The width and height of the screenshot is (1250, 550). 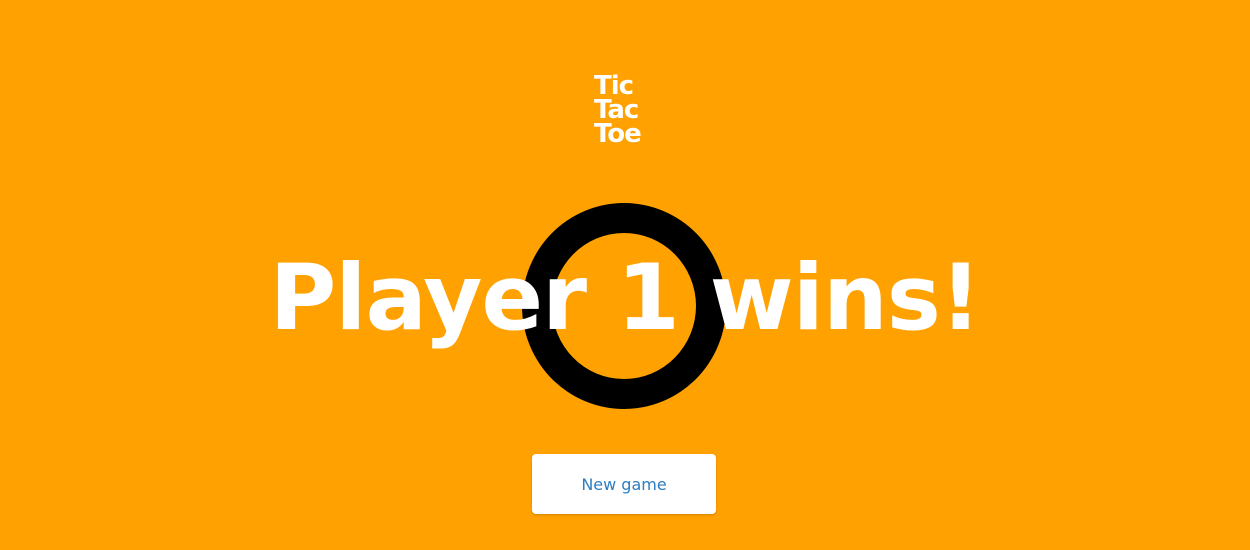 What do you see at coordinates (625, 298) in the screenshot?
I see `winner-message: Player 1 wins!` at bounding box center [625, 298].